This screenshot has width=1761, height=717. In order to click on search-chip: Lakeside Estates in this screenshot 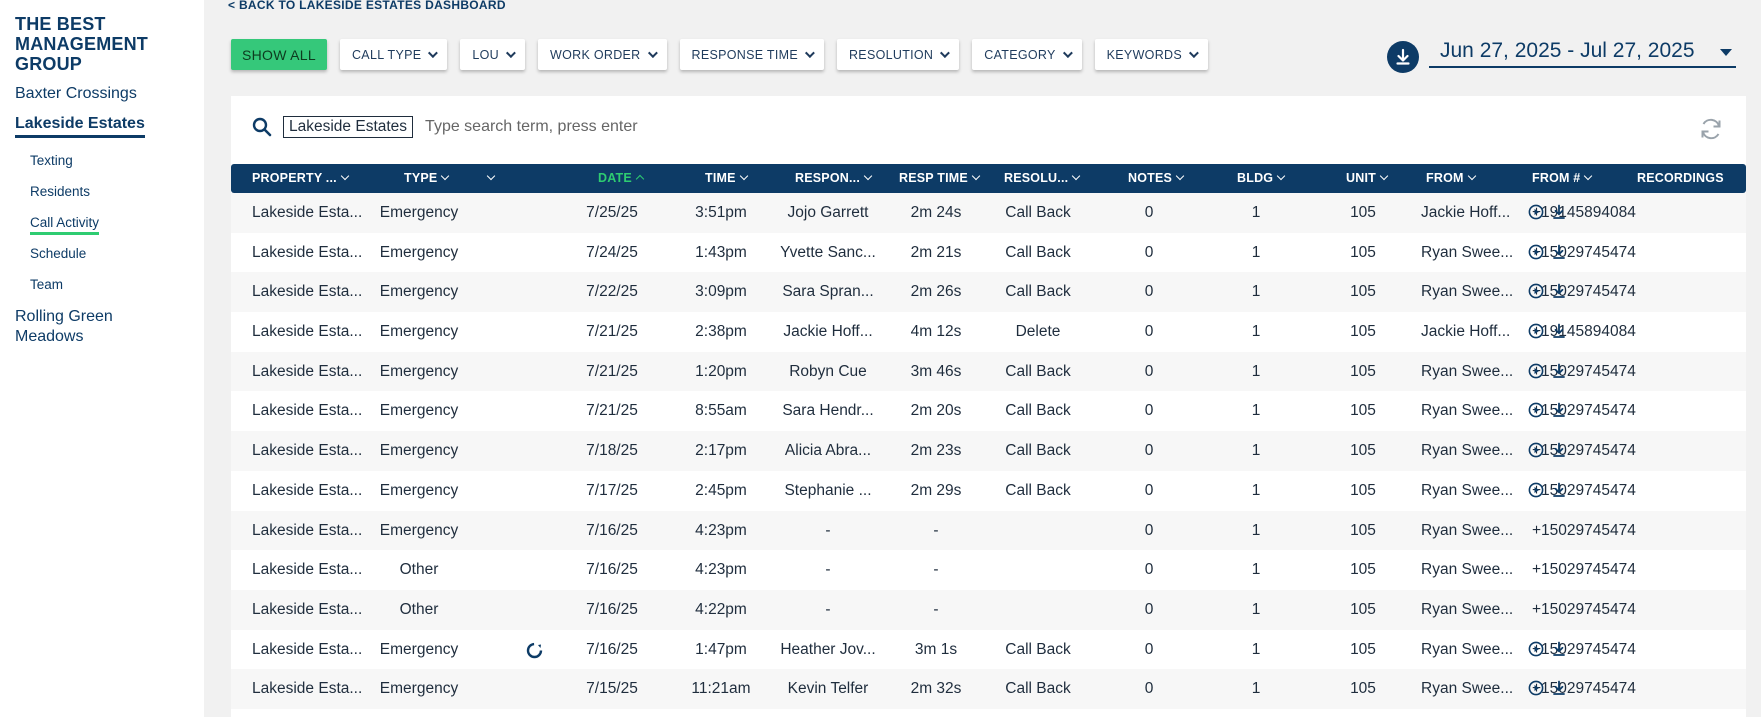, I will do `click(348, 127)`.